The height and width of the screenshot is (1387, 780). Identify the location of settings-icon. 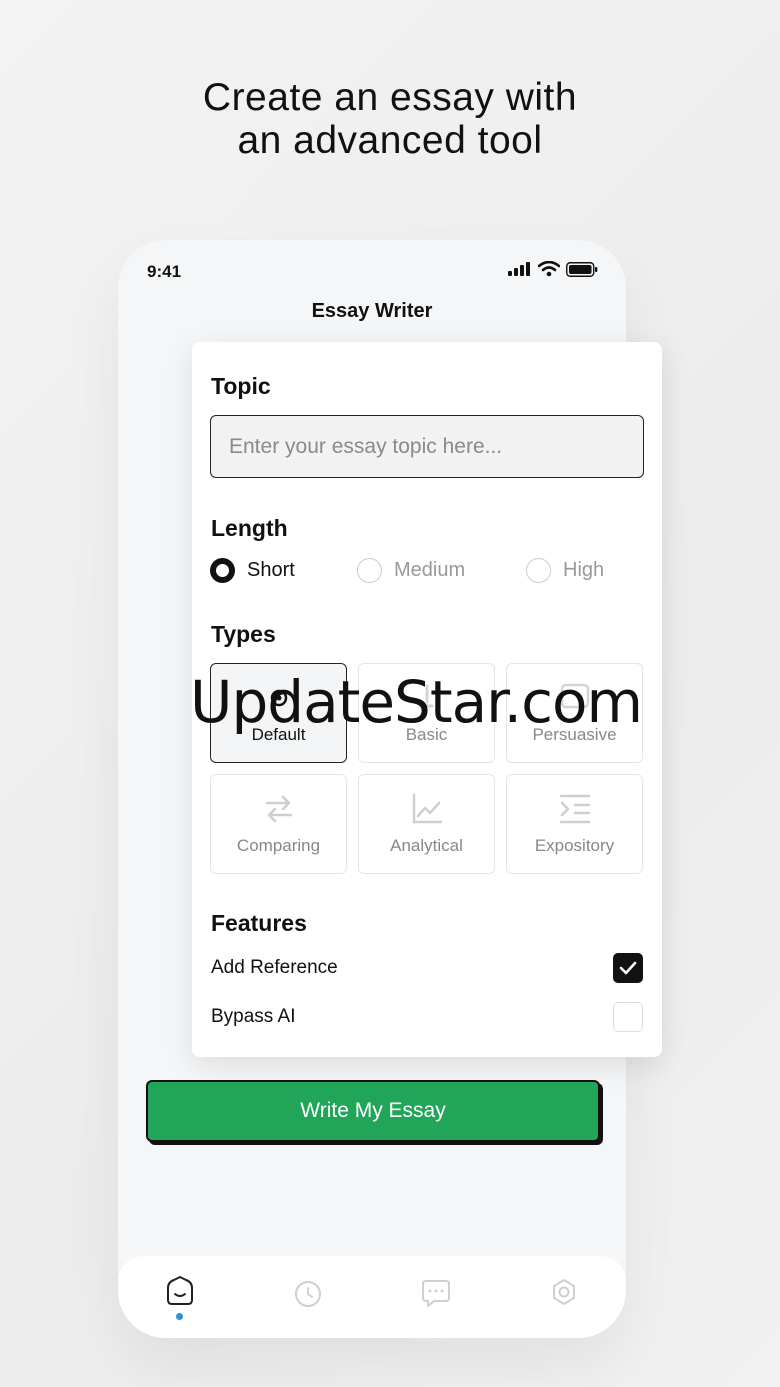
(564, 1292).